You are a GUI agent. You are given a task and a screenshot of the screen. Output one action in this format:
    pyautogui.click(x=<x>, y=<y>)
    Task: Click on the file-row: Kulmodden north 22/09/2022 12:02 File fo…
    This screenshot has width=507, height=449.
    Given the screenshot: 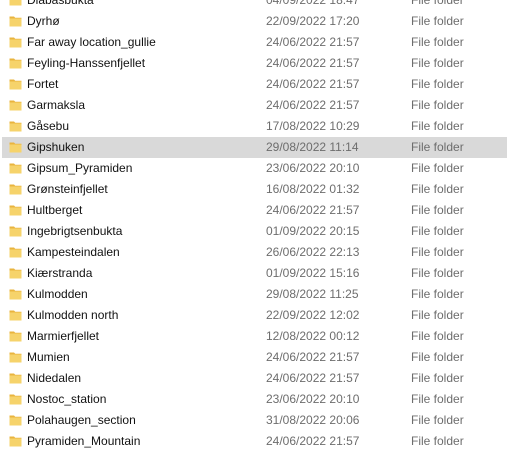 What is the action you would take?
    pyautogui.click(x=253, y=315)
    